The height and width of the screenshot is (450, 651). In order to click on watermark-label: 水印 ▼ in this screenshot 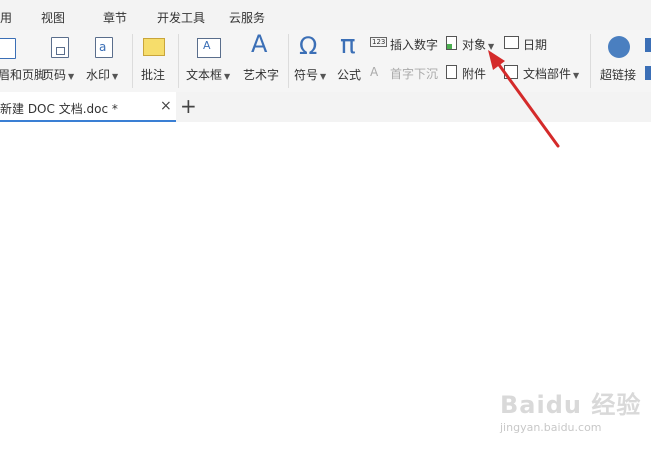, I will do `click(102, 75)`.